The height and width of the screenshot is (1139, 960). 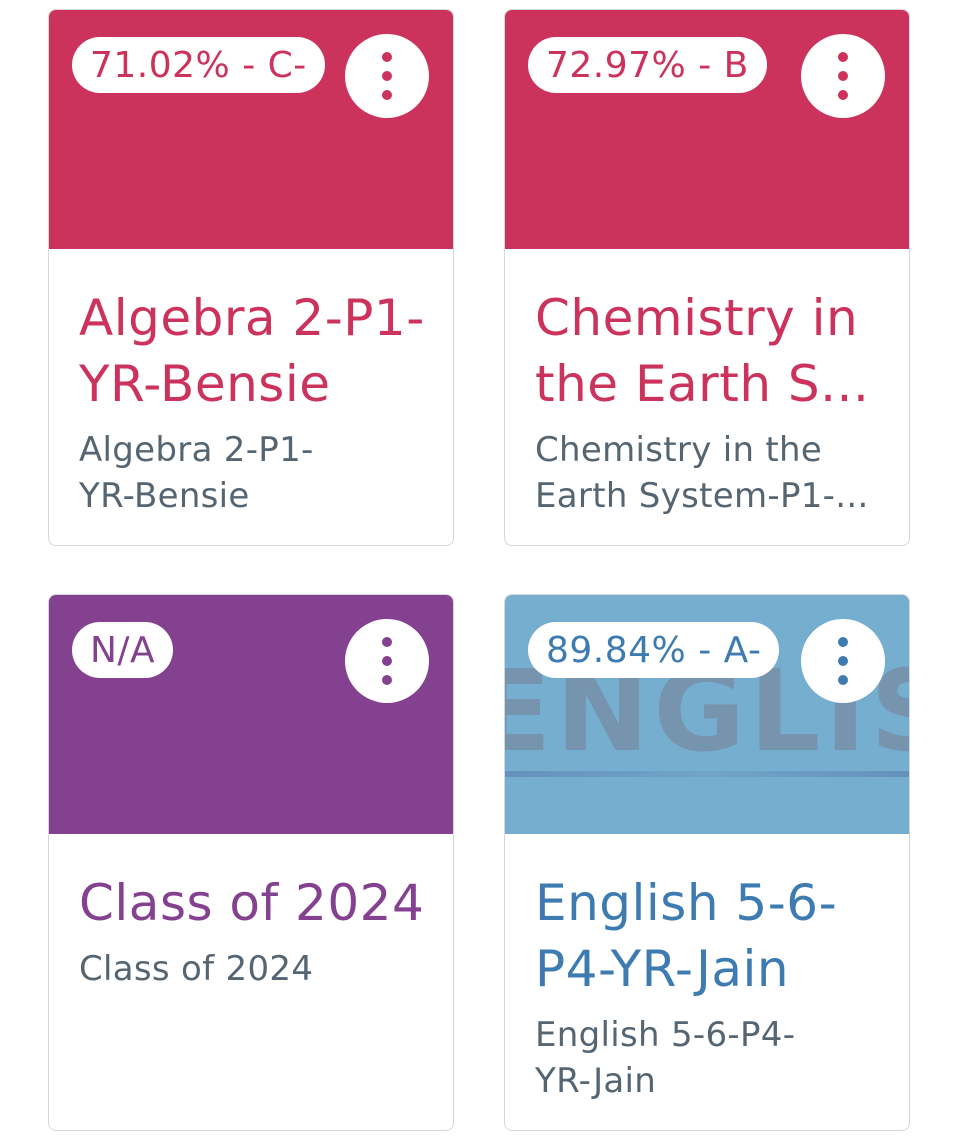 What do you see at coordinates (252, 903) in the screenshot?
I see `course-title: Class of 2024` at bounding box center [252, 903].